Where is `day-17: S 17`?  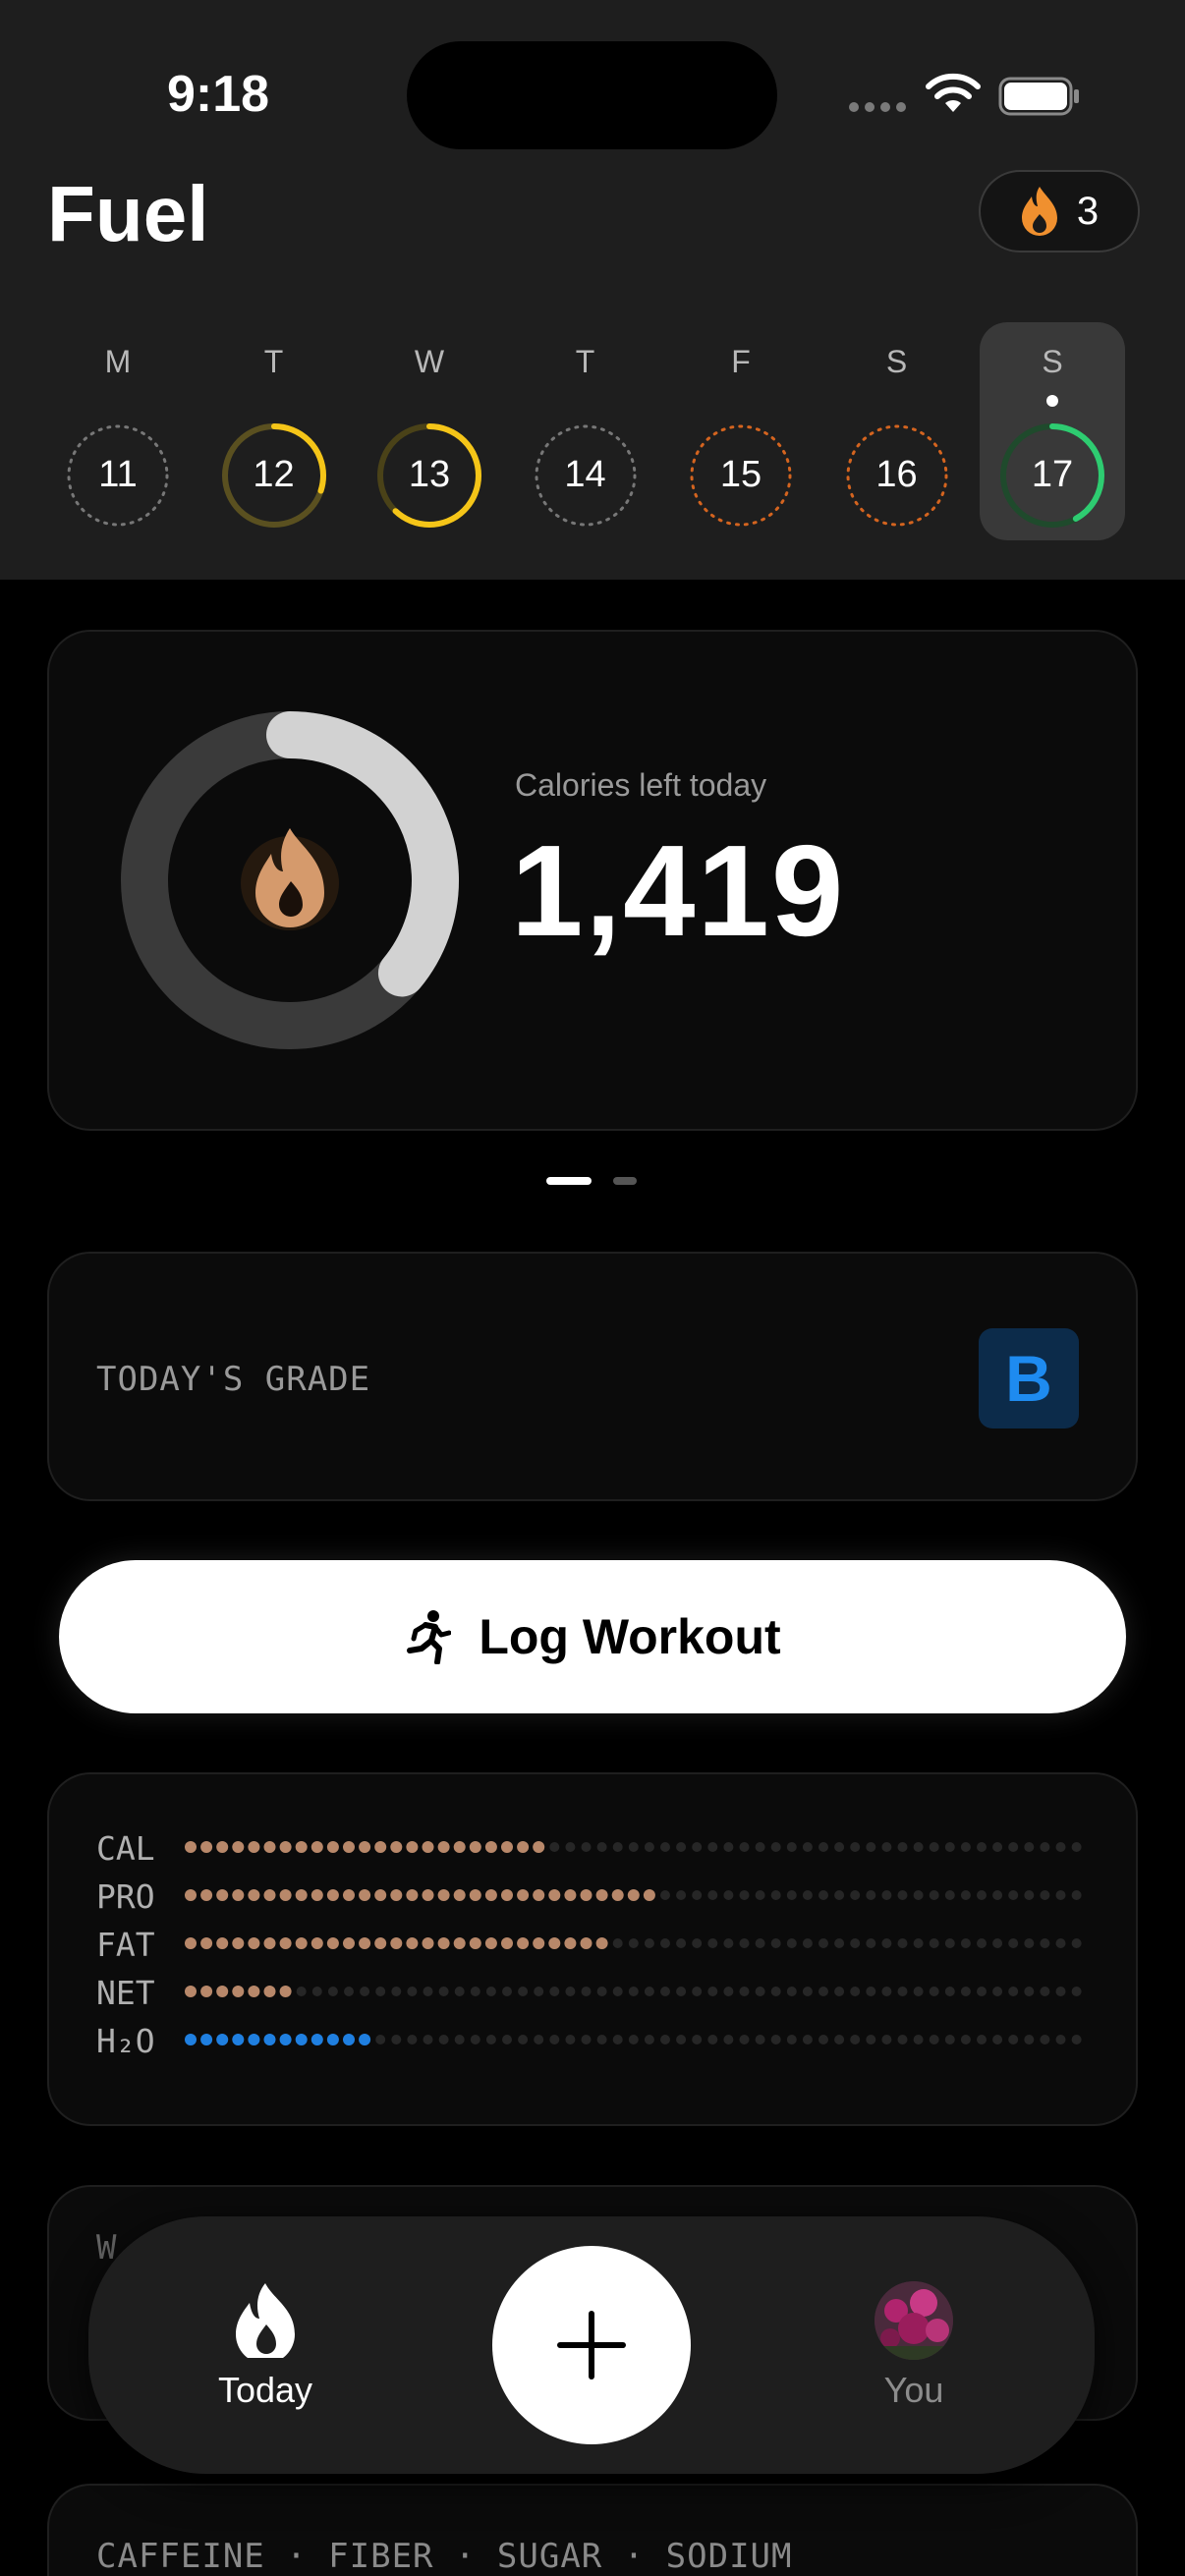 day-17: S 17 is located at coordinates (1053, 431).